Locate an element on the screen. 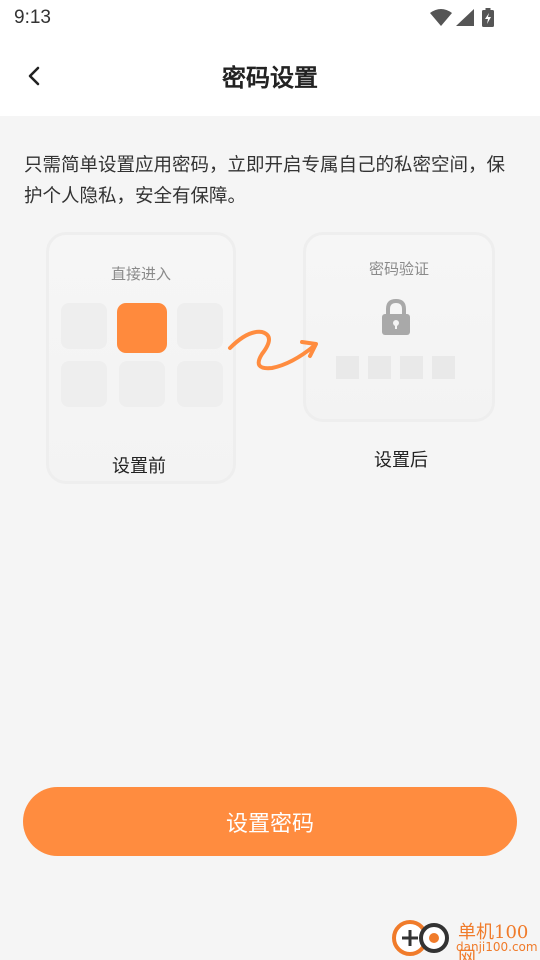 The width and height of the screenshot is (540, 960). battery-charging-icon is located at coordinates (488, 17).